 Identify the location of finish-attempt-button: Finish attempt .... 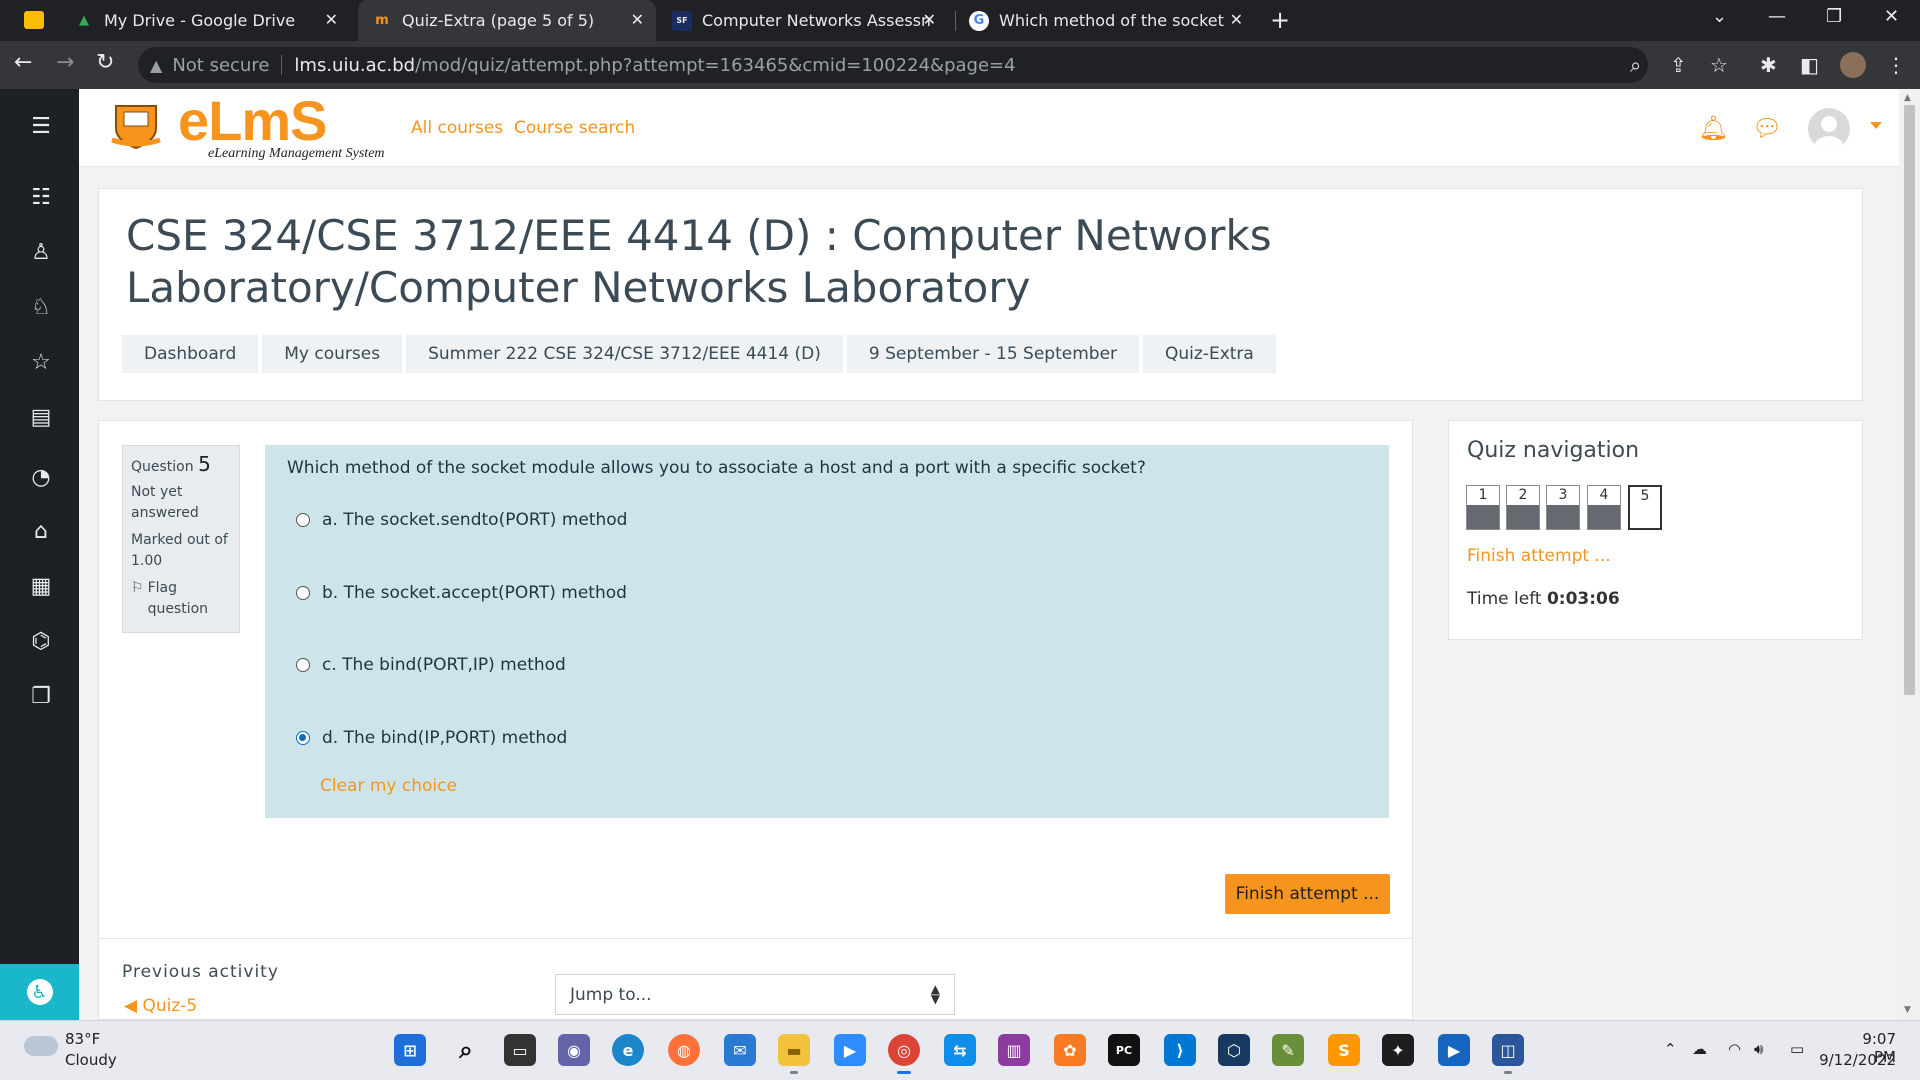
(1307, 894).